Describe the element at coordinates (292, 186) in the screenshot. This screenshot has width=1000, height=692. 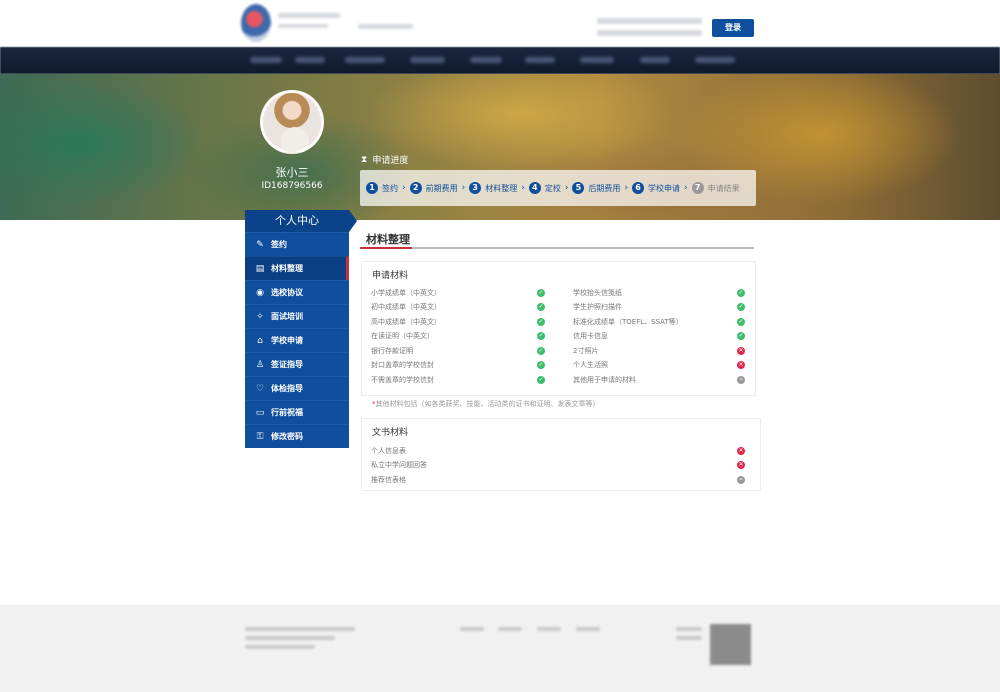
I see `user-id: ID168796566` at that location.